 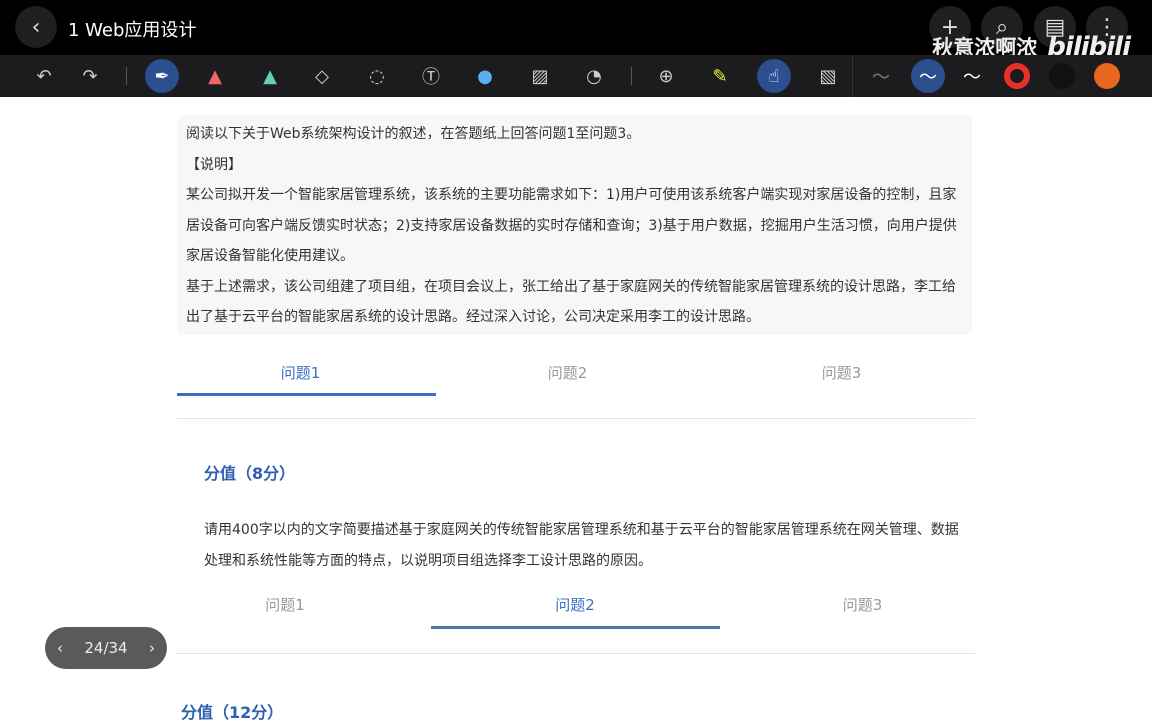 I want to click on hand-off-icon: ☝, so click(x=774, y=76).